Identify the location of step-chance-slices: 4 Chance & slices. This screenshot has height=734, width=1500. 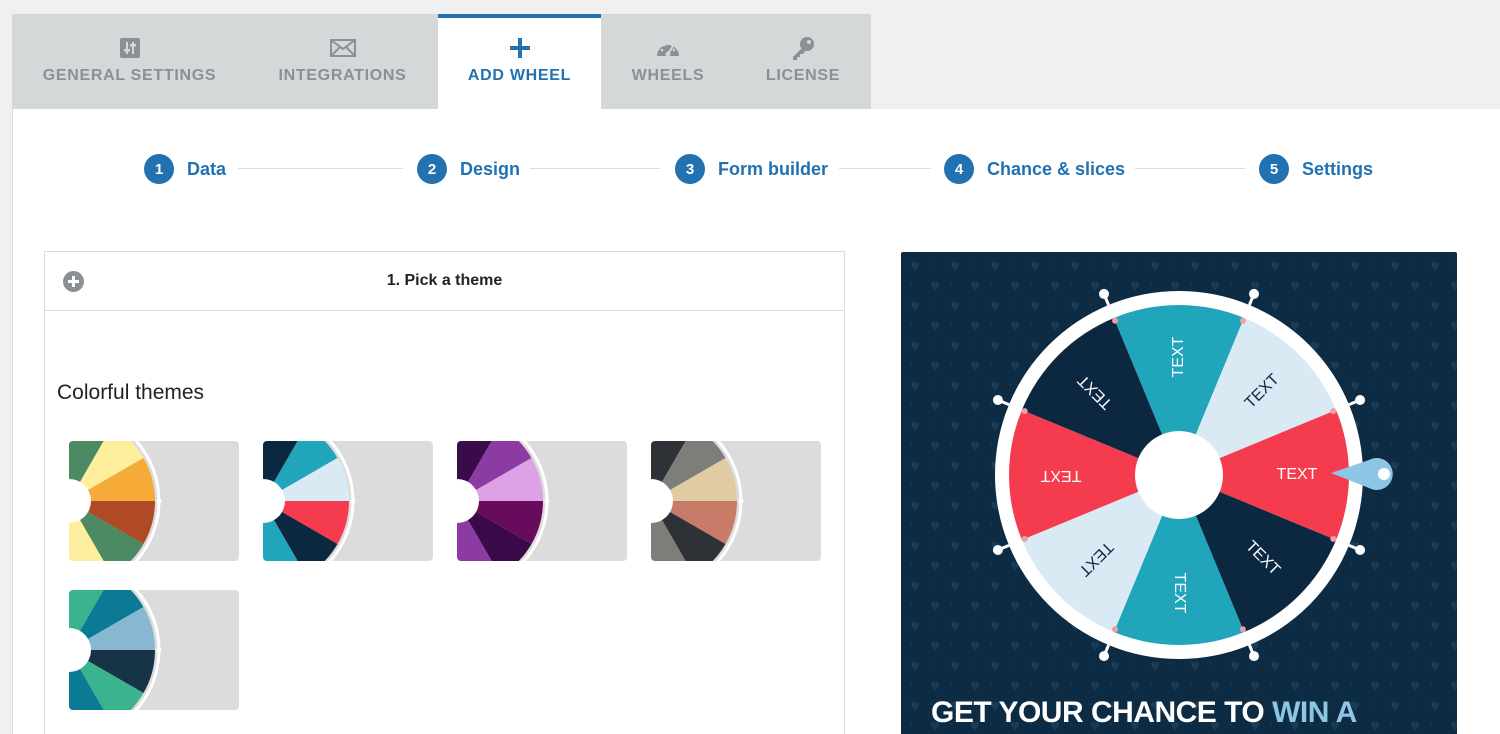
(1034, 169).